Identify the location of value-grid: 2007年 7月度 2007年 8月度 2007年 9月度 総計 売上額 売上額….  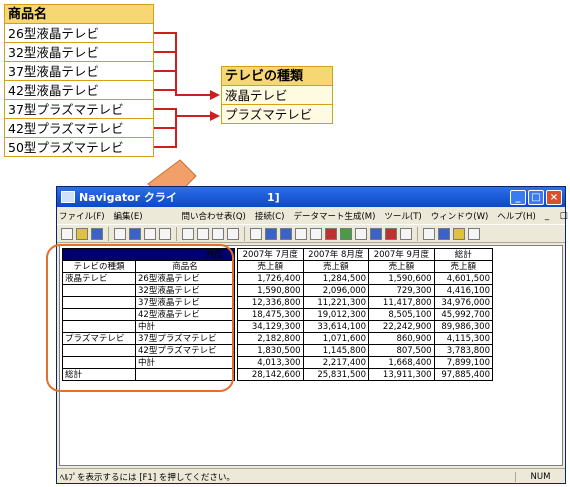
(365, 314).